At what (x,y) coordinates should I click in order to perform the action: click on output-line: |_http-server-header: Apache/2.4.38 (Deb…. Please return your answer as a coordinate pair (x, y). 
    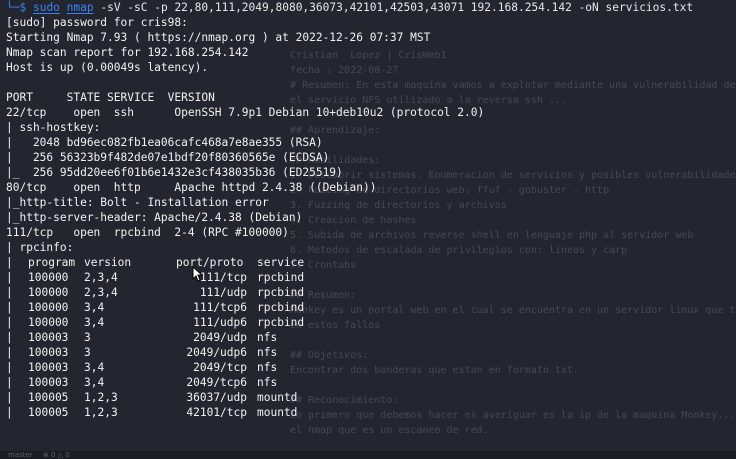
    Looking at the image, I should click on (154, 217).